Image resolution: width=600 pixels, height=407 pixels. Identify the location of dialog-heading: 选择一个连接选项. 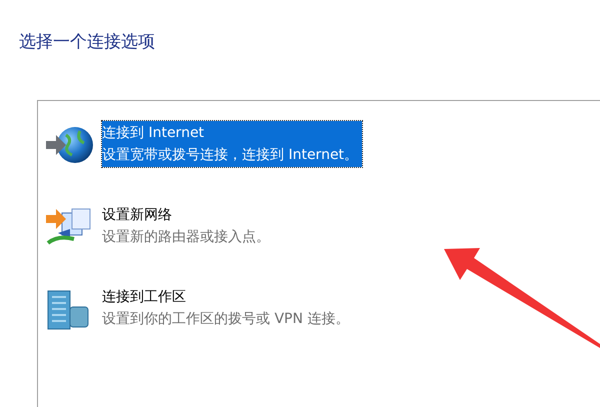
(87, 42).